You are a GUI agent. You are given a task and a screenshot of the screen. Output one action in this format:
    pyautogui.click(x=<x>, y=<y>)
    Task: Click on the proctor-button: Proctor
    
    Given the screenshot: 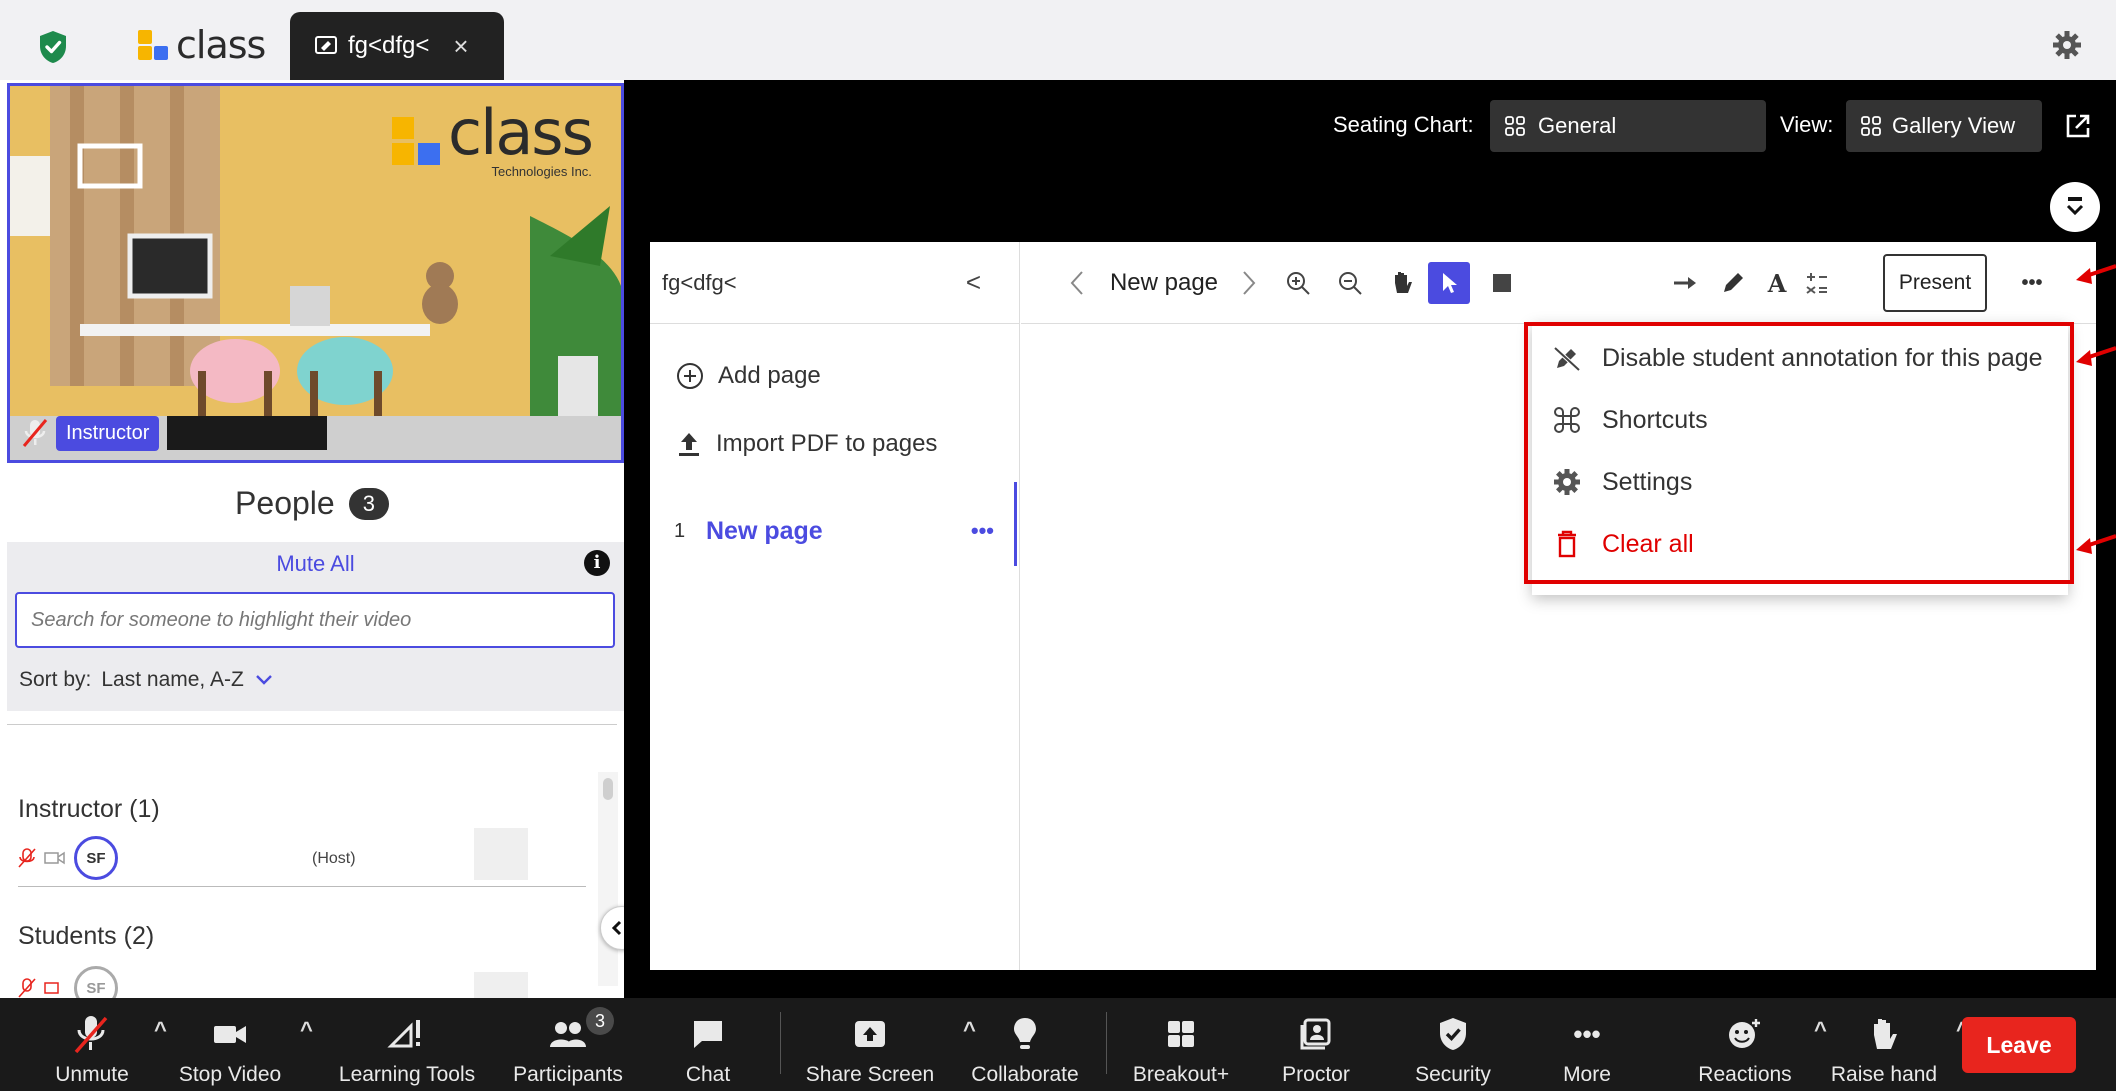 What is the action you would take?
    pyautogui.click(x=1316, y=1044)
    